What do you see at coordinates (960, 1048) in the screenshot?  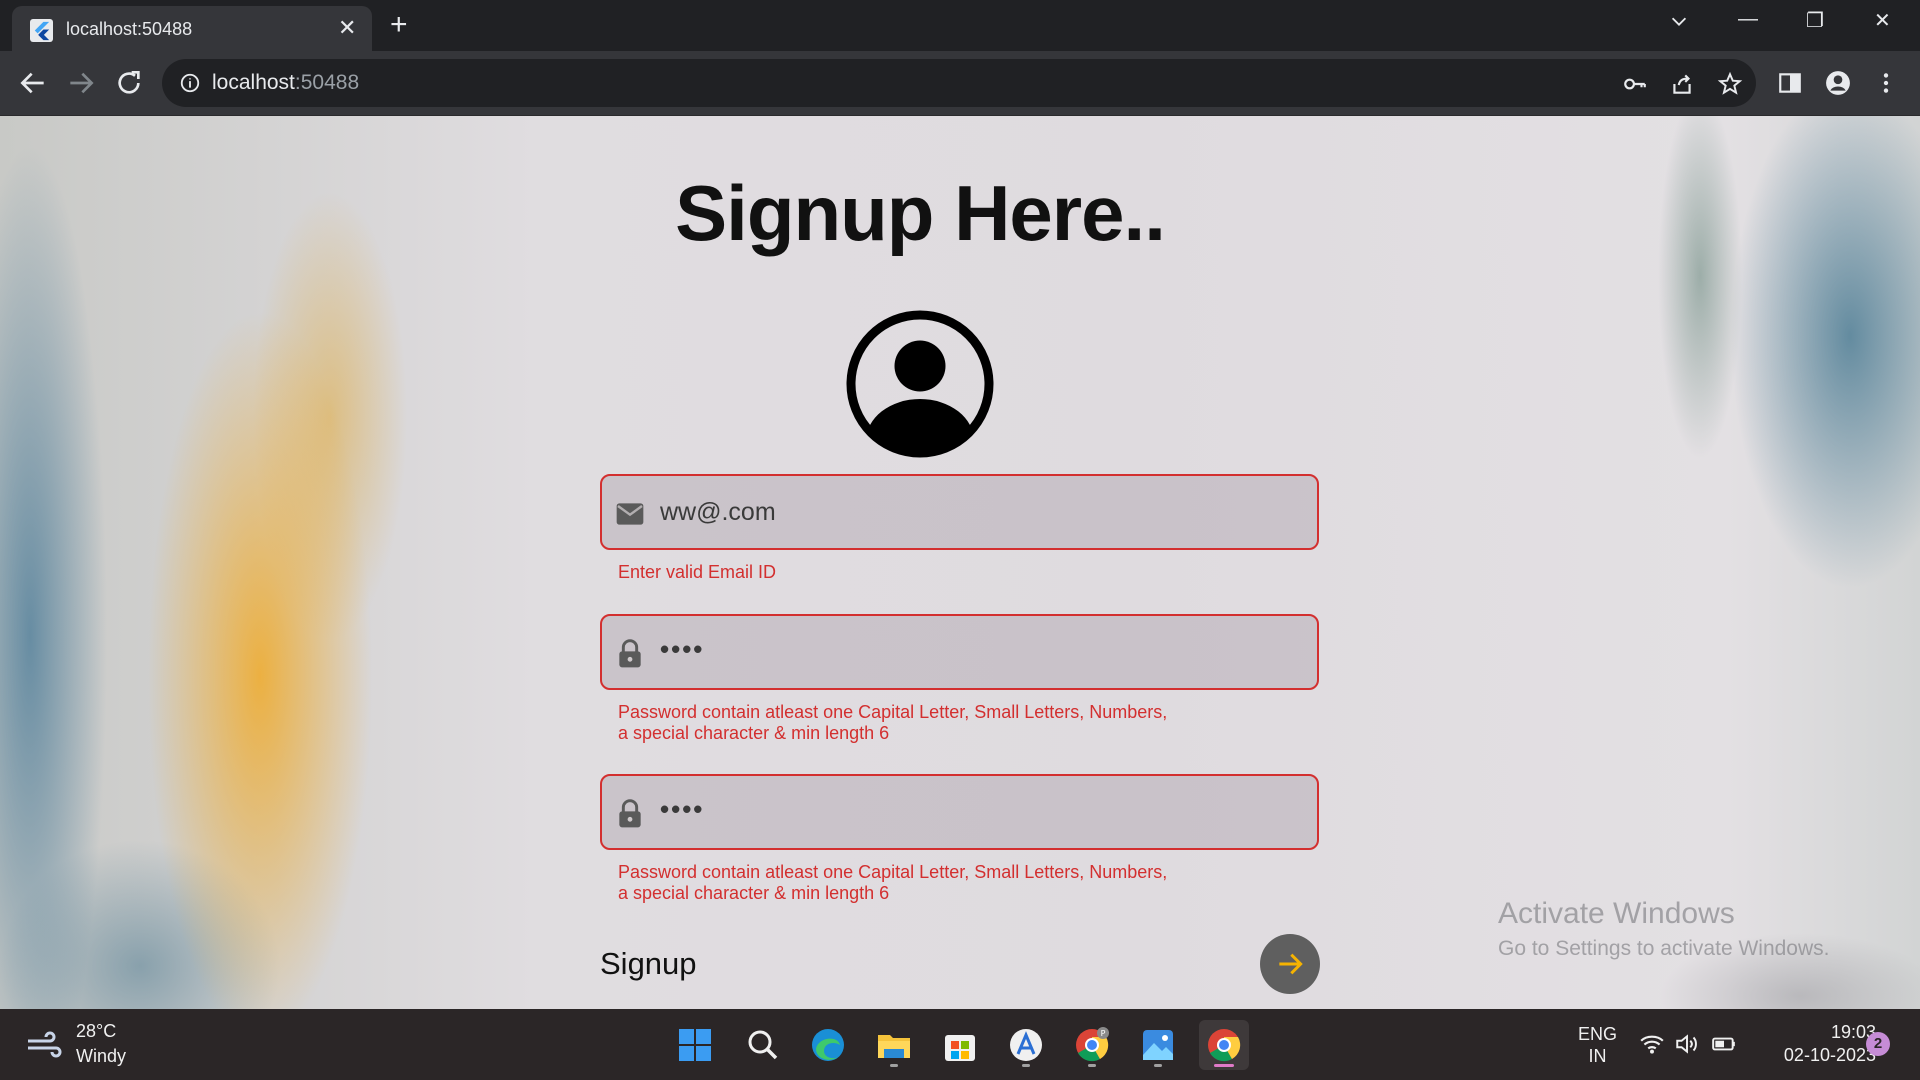 I see `store-icon` at bounding box center [960, 1048].